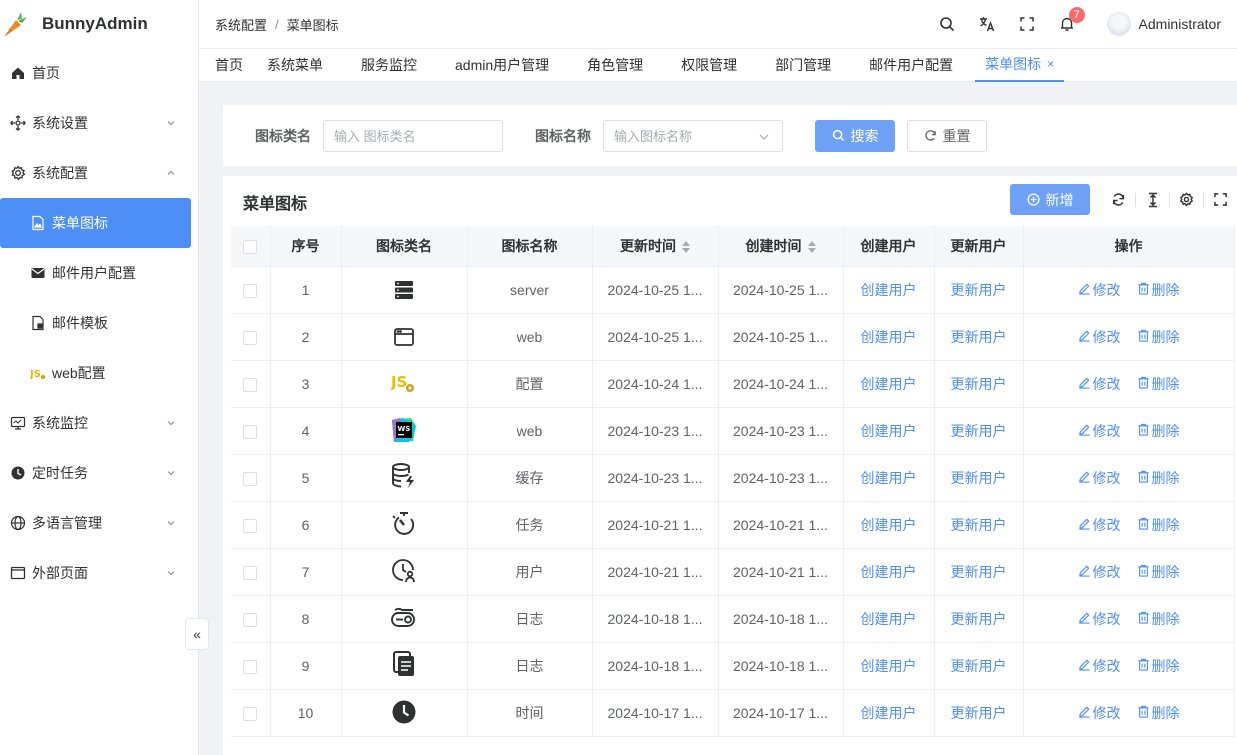  Describe the element at coordinates (99, 473) in the screenshot. I see `sidebar-item-scheduled-tasks: 定时任务` at that location.